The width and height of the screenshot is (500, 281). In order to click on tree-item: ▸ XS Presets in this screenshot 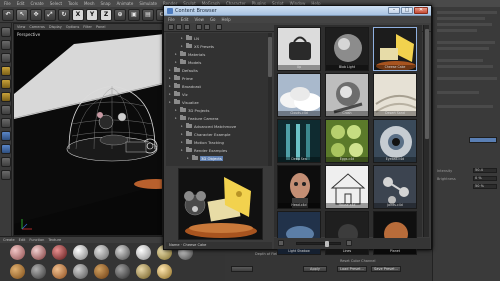, I will do `click(197, 46)`.